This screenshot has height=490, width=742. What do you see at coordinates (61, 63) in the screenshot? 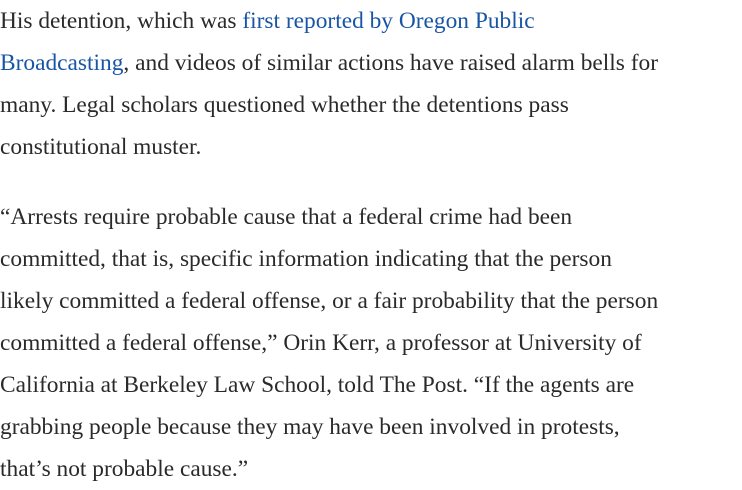
I see `link-oregon-public-broadcasting-cont: Broadcasting` at bounding box center [61, 63].